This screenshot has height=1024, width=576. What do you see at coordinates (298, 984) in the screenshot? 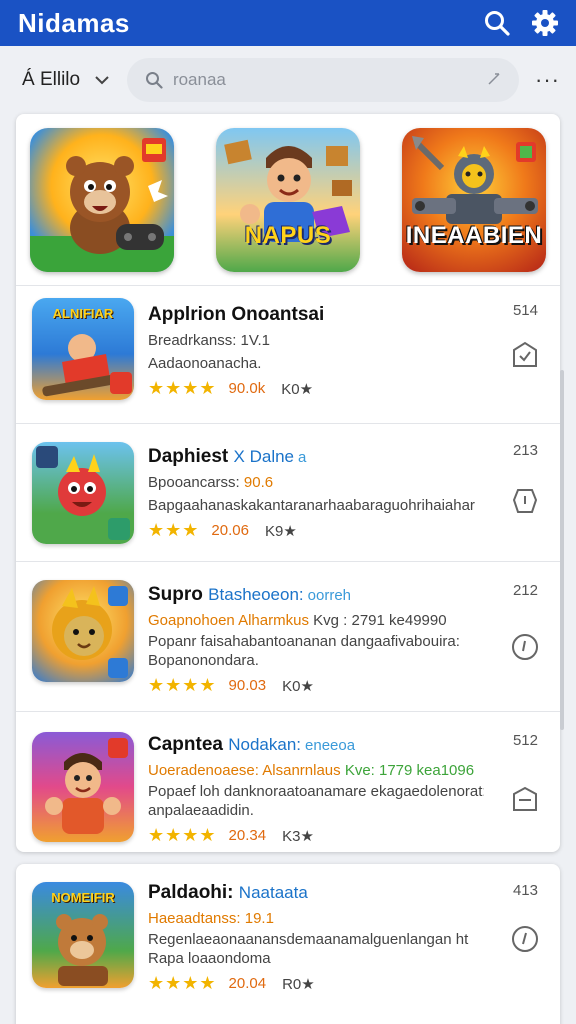
I see `rating-value: R0★` at bounding box center [298, 984].